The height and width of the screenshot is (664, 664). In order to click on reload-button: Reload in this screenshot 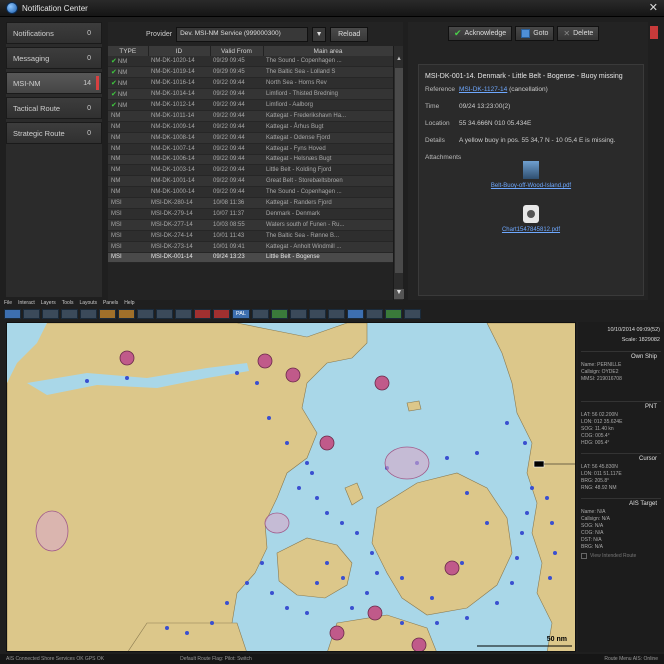, I will do `click(349, 34)`.